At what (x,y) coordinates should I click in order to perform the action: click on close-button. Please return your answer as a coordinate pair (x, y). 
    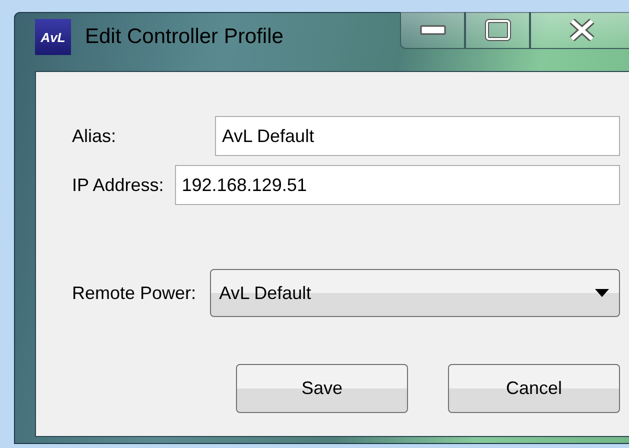
    Looking at the image, I should click on (579, 30).